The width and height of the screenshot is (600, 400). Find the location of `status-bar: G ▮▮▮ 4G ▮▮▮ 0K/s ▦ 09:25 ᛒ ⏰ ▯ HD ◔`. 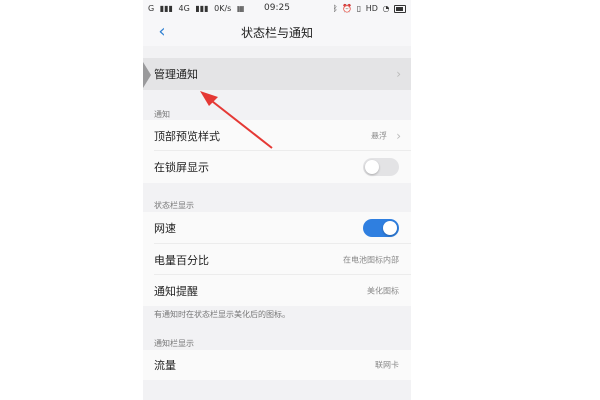

status-bar: G ▮▮▮ 4G ▮▮▮ 0K/s ▦ 09:25 ᛒ ⏰ ▯ HD ◔ is located at coordinates (277, 9).